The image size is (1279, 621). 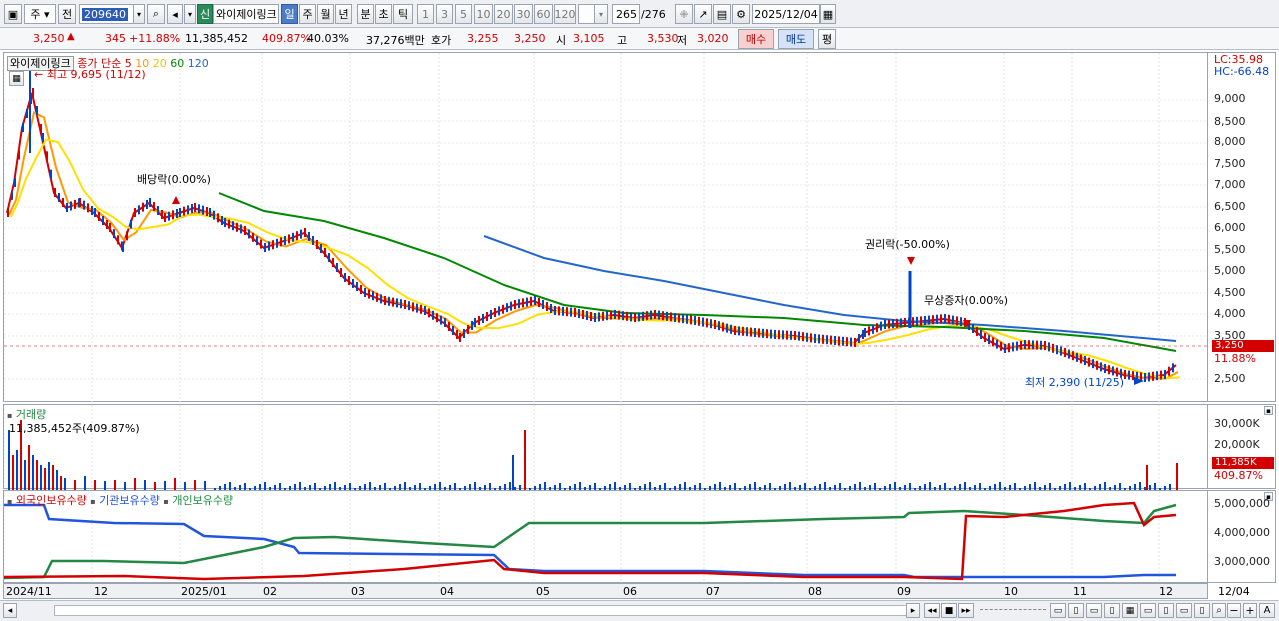 I want to click on layout-2-icon: ▯, so click(x=1076, y=610).